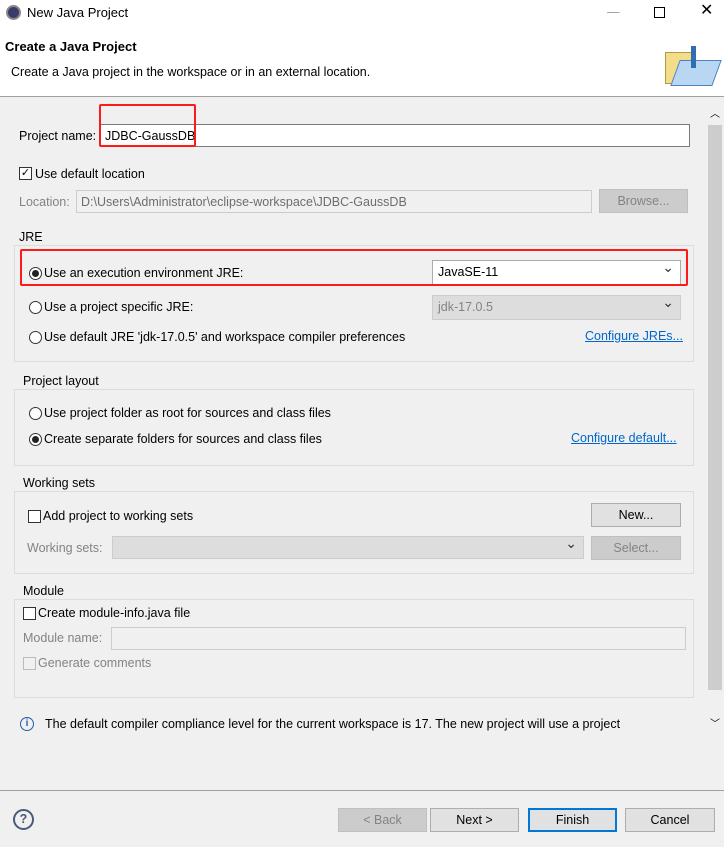  Describe the element at coordinates (35, 337) in the screenshot. I see `jre-default-radio` at that location.